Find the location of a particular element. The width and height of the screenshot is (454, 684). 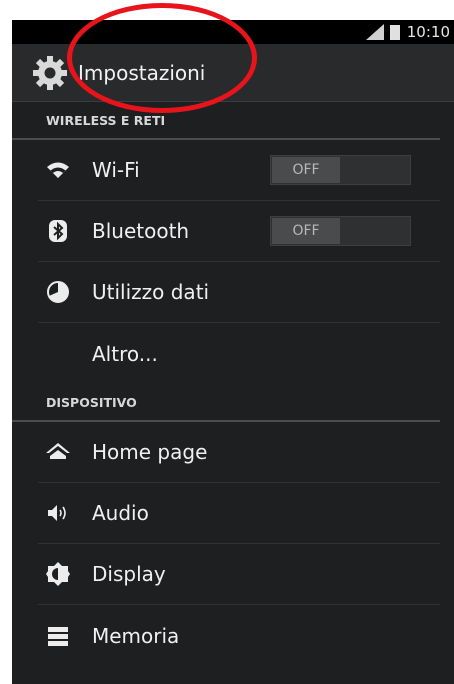

bluetooth-toggle: OFF is located at coordinates (340, 231).